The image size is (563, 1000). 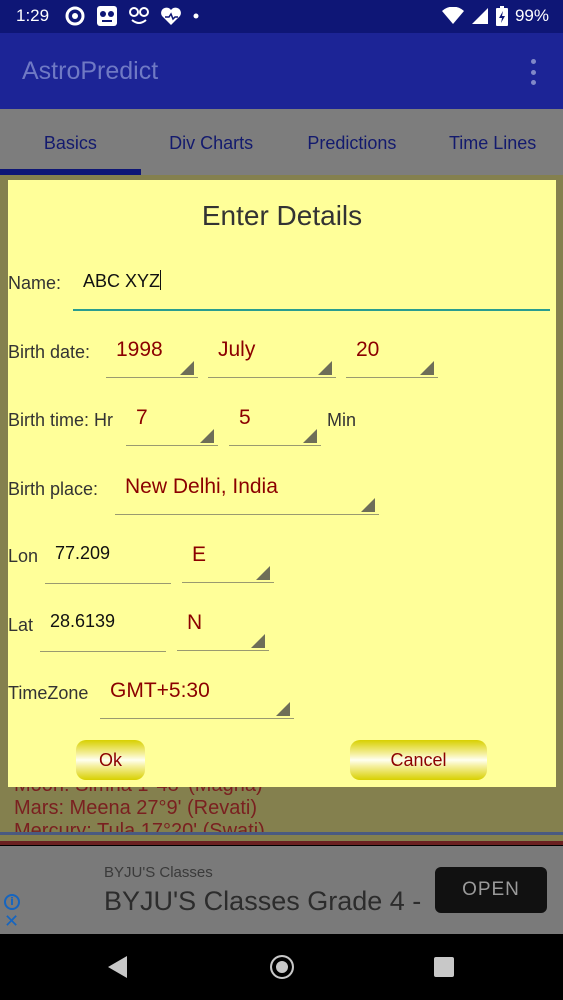 What do you see at coordinates (501, 16) in the screenshot?
I see `battery-icon` at bounding box center [501, 16].